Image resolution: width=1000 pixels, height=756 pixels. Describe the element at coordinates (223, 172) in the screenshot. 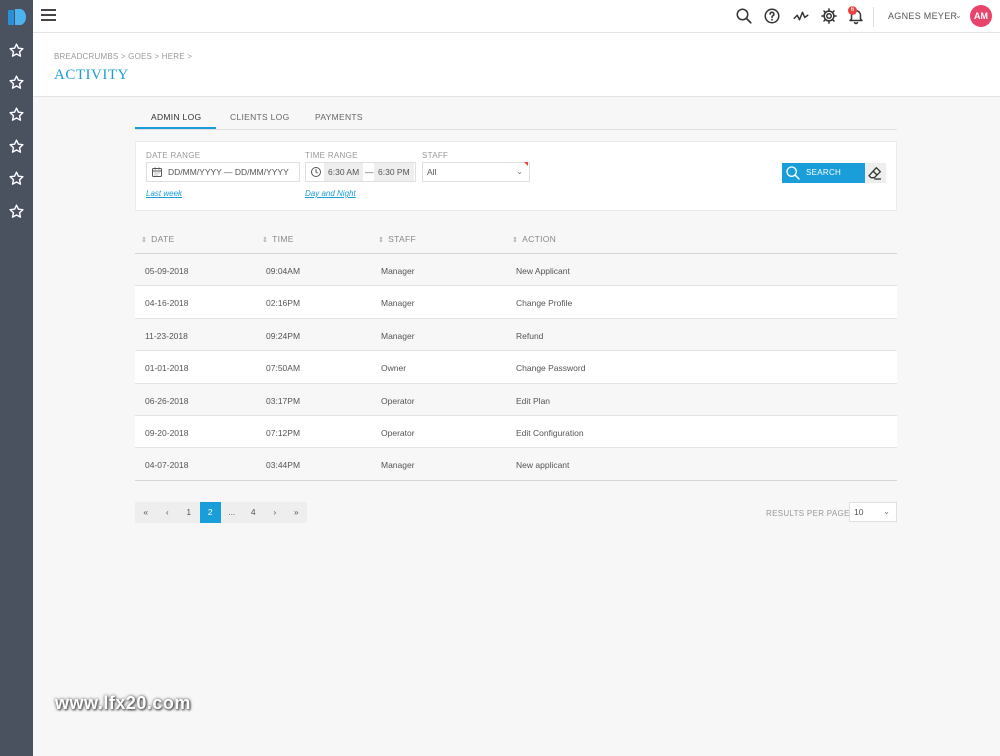

I see `date-range-input: DD/MM/YYYY — DD/MM/YYYY` at that location.